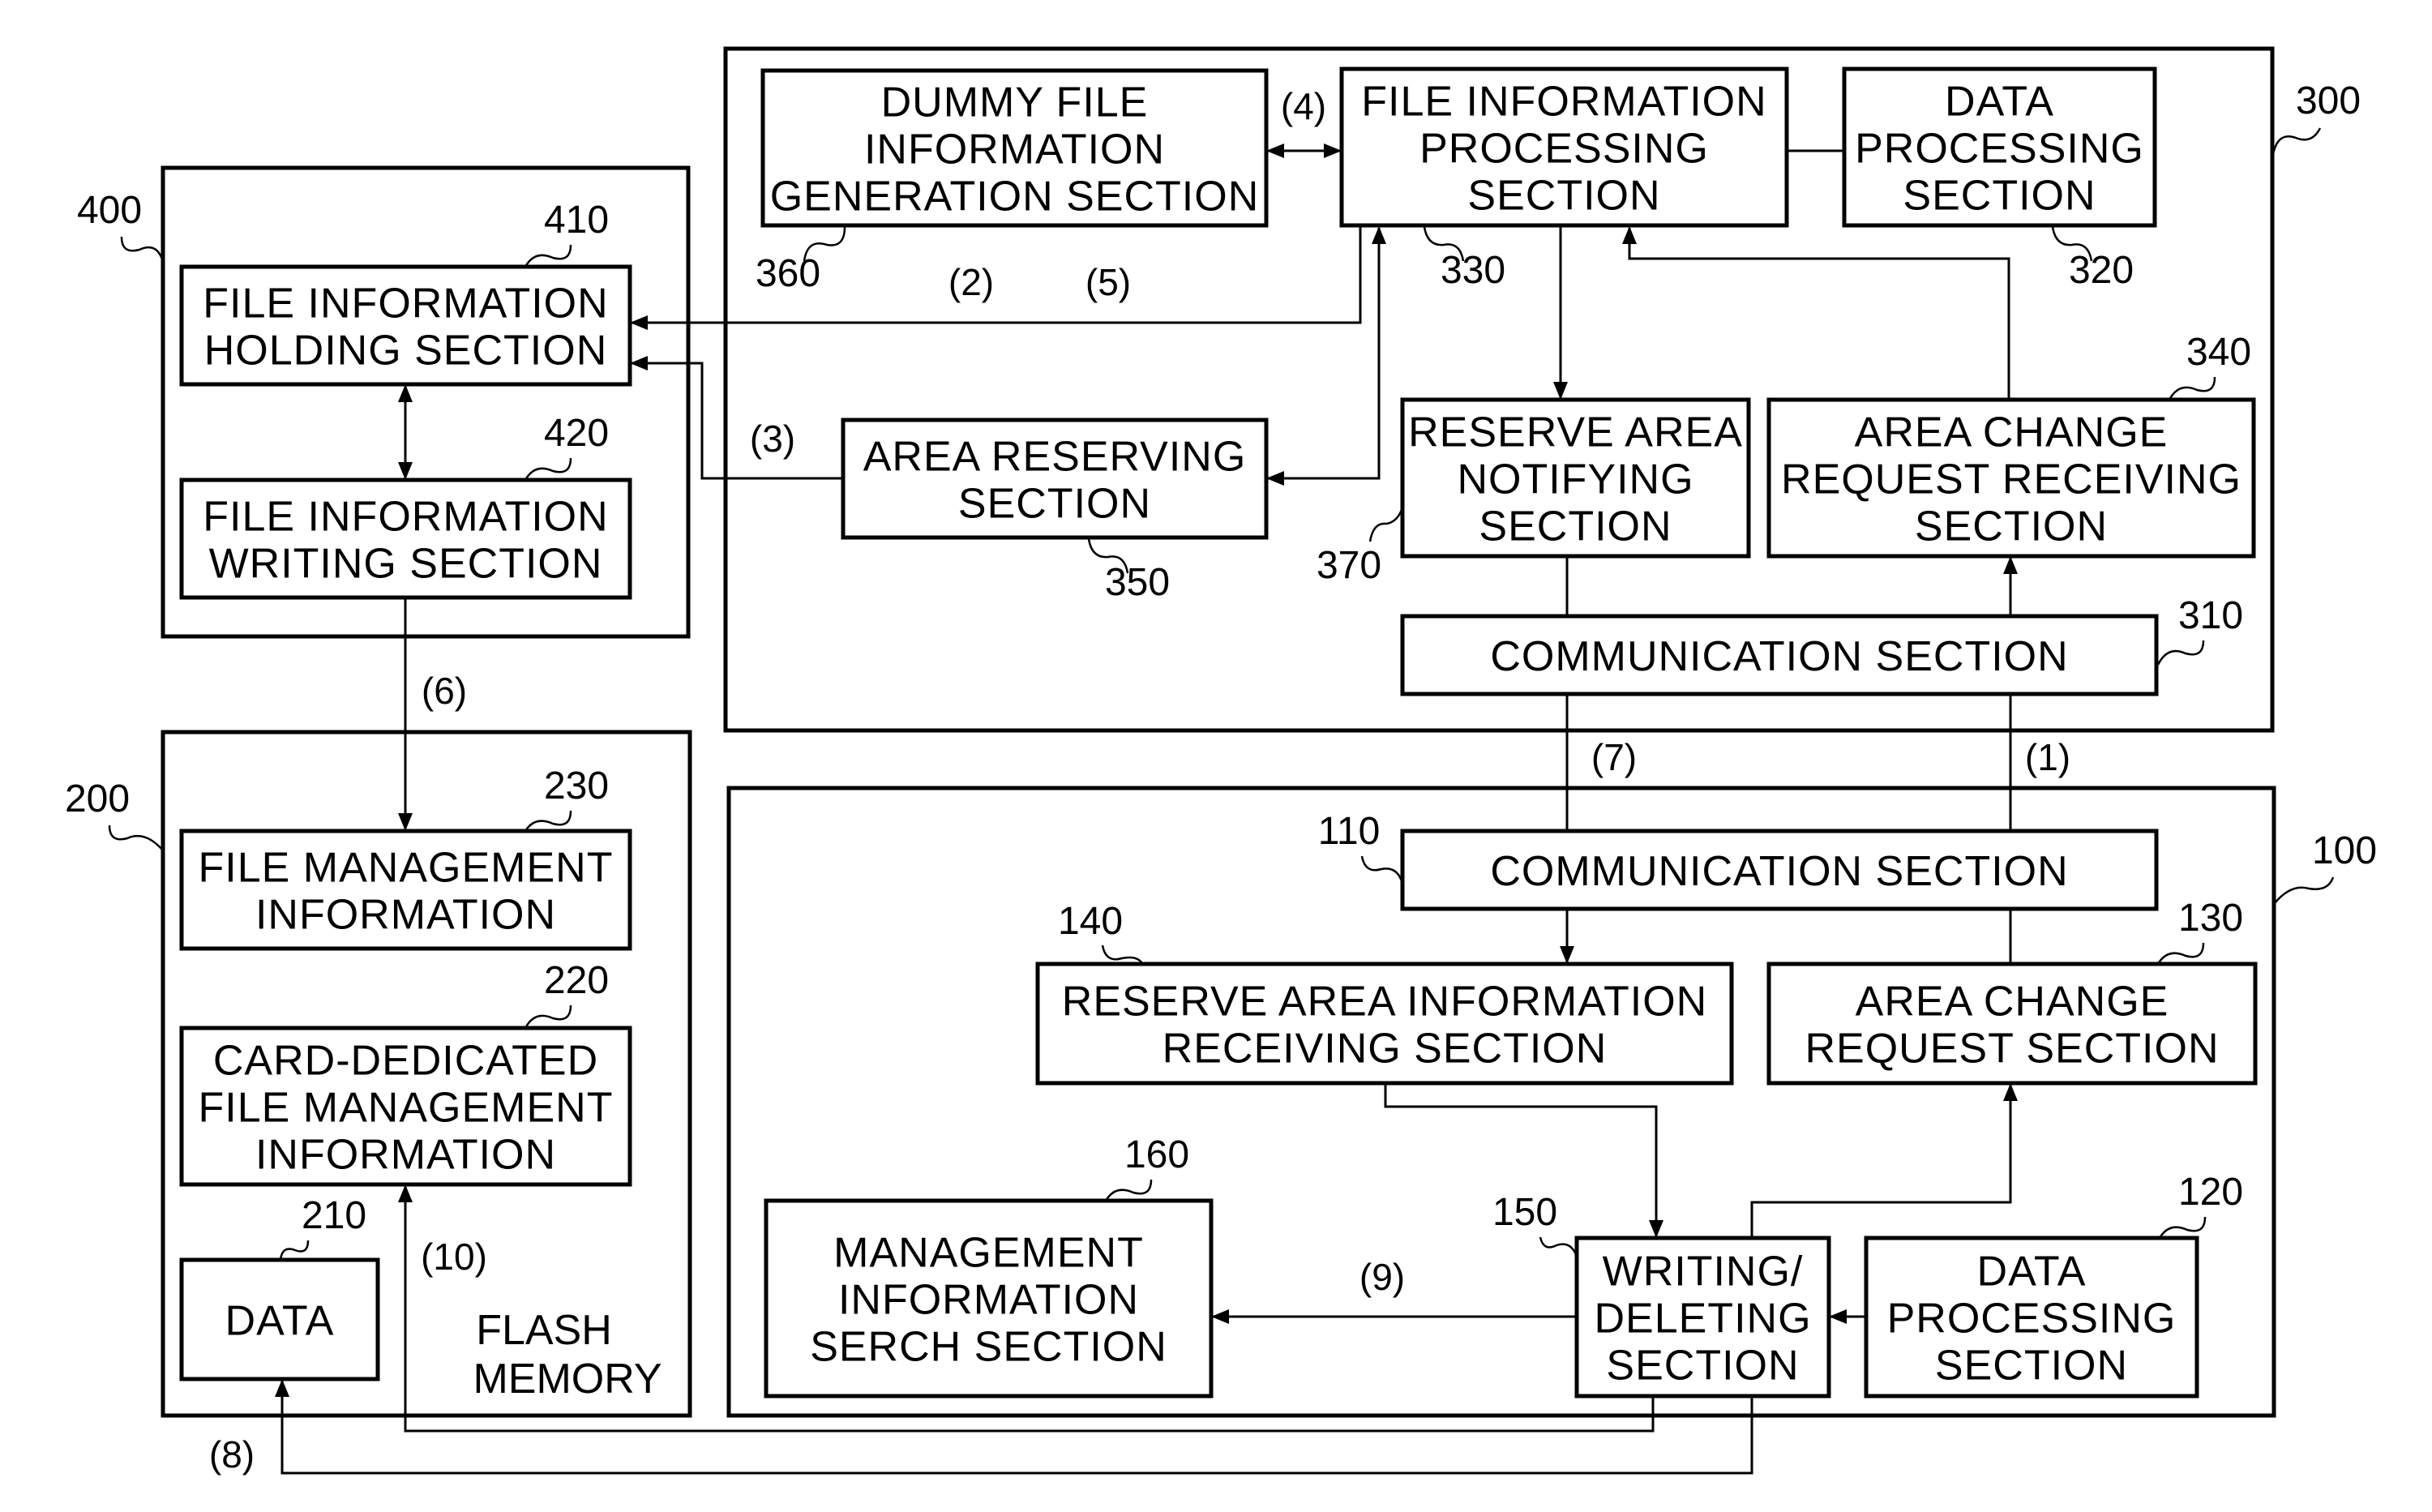 This screenshot has width=2432, height=1512. I want to click on block-350-label-line: AREA RESERVING, so click(1055, 457).